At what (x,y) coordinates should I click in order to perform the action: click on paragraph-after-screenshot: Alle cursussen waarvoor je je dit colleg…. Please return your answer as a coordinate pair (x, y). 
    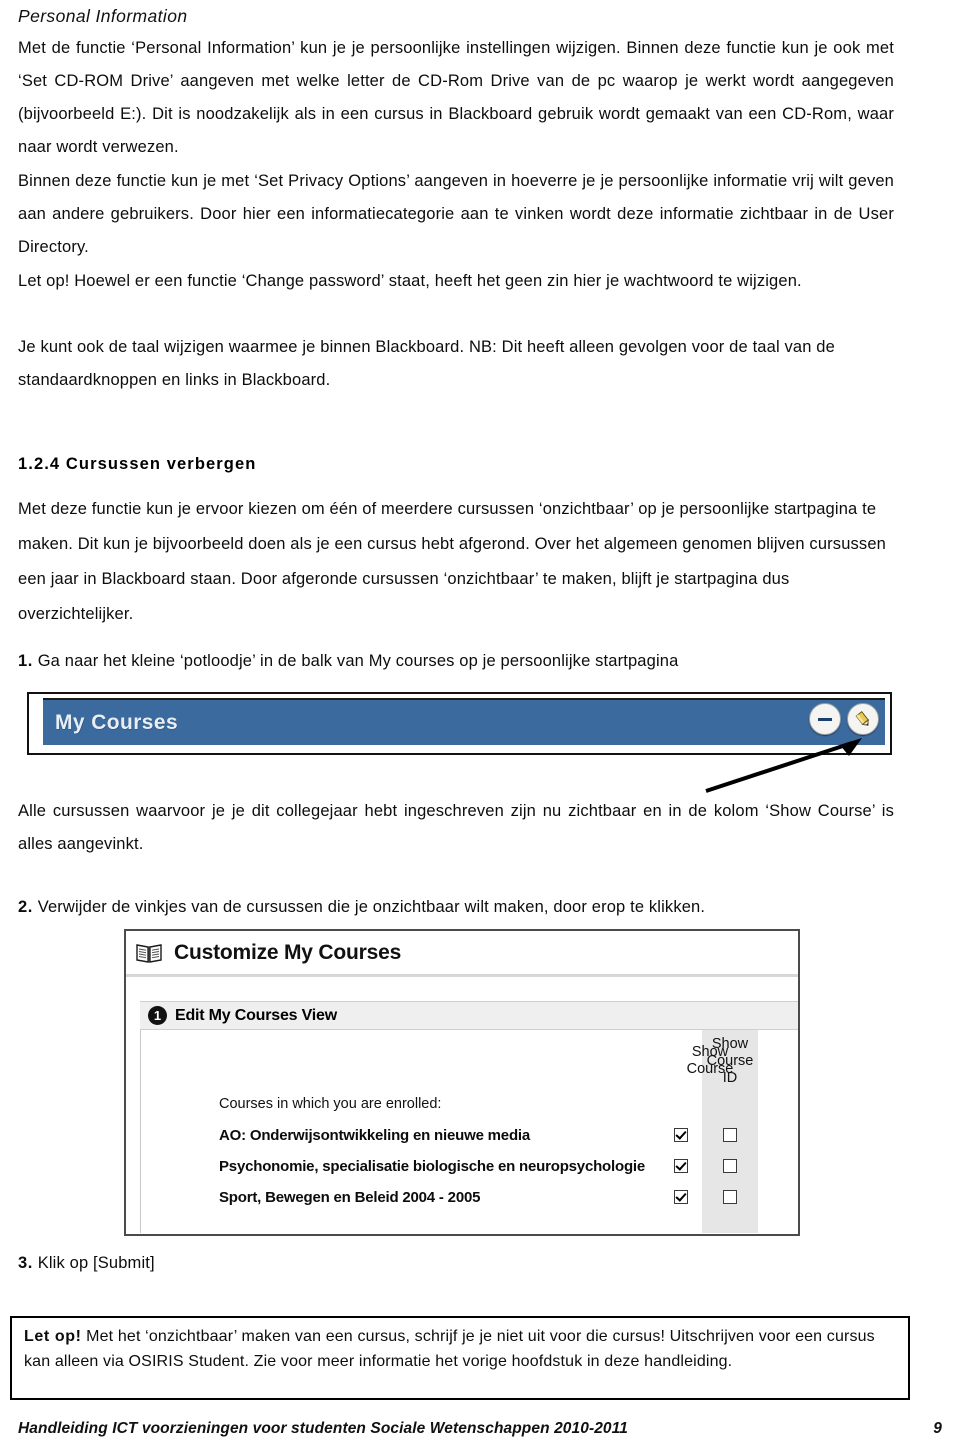
    Looking at the image, I should click on (456, 827).